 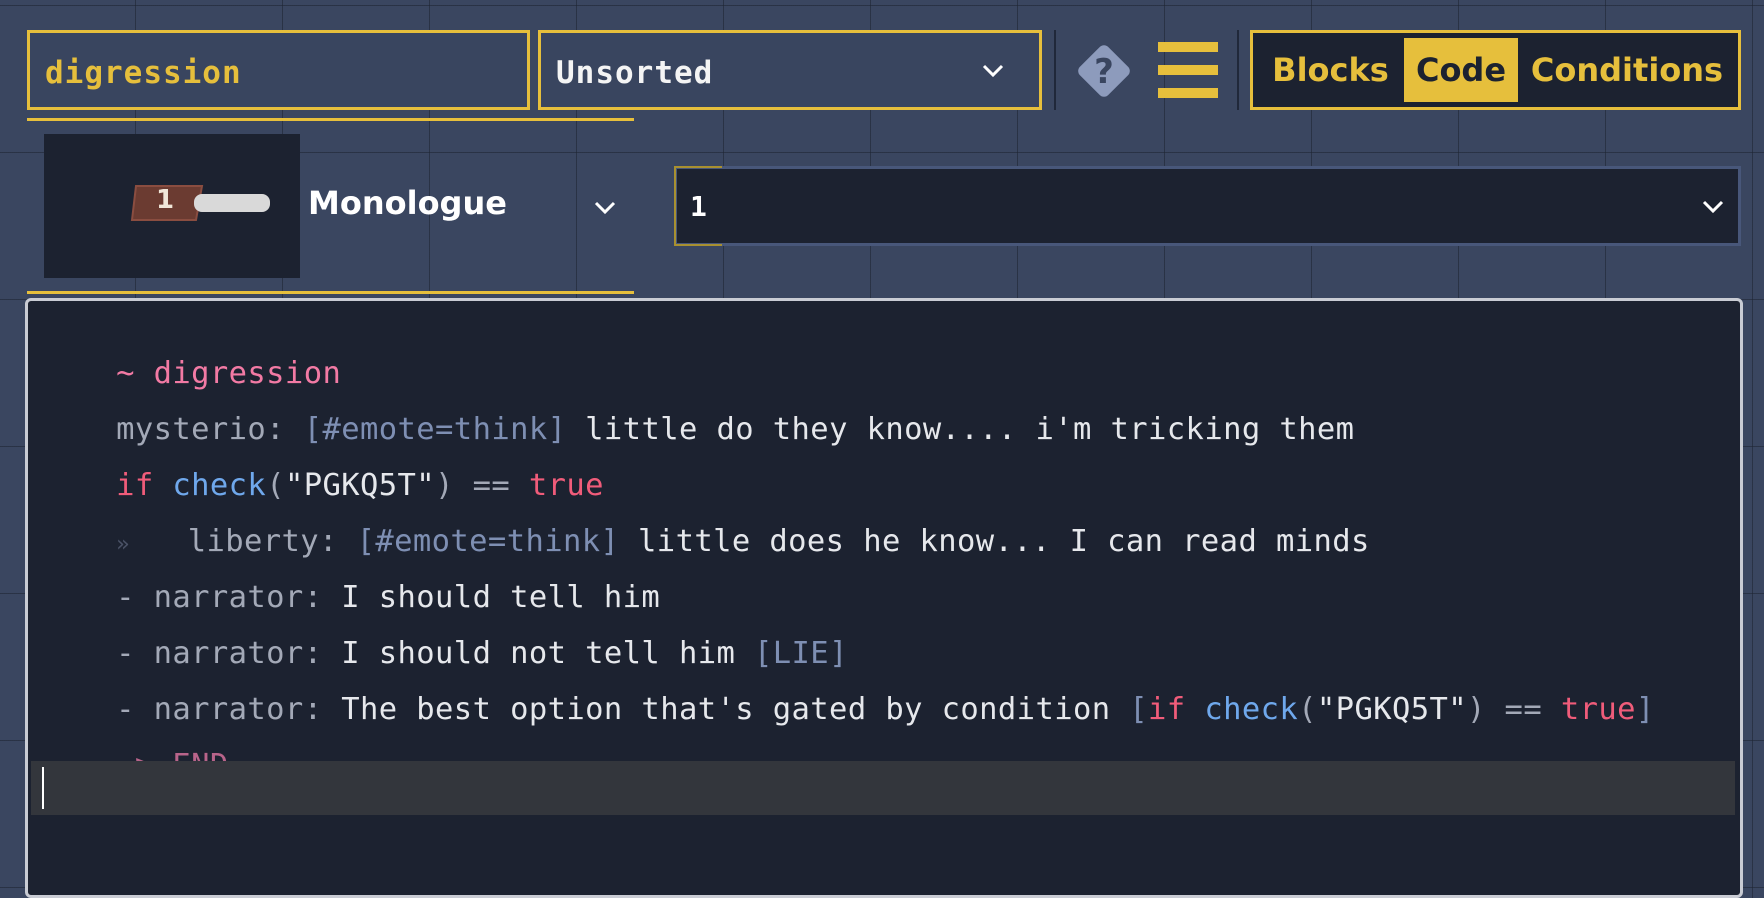 I want to click on character-badge: 1, so click(x=165, y=200).